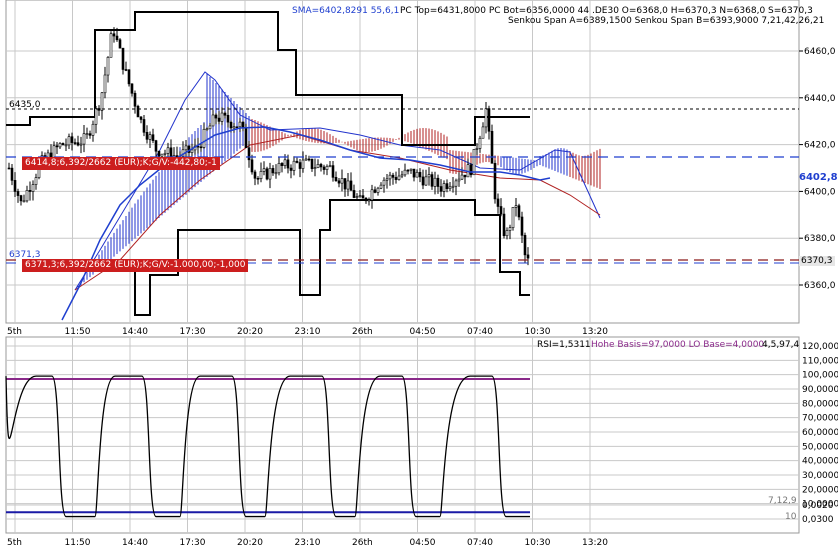 The width and height of the screenshot is (838, 549). Describe the element at coordinates (78, 543) in the screenshot. I see `time-tick-label-bottom: 11:50` at that location.